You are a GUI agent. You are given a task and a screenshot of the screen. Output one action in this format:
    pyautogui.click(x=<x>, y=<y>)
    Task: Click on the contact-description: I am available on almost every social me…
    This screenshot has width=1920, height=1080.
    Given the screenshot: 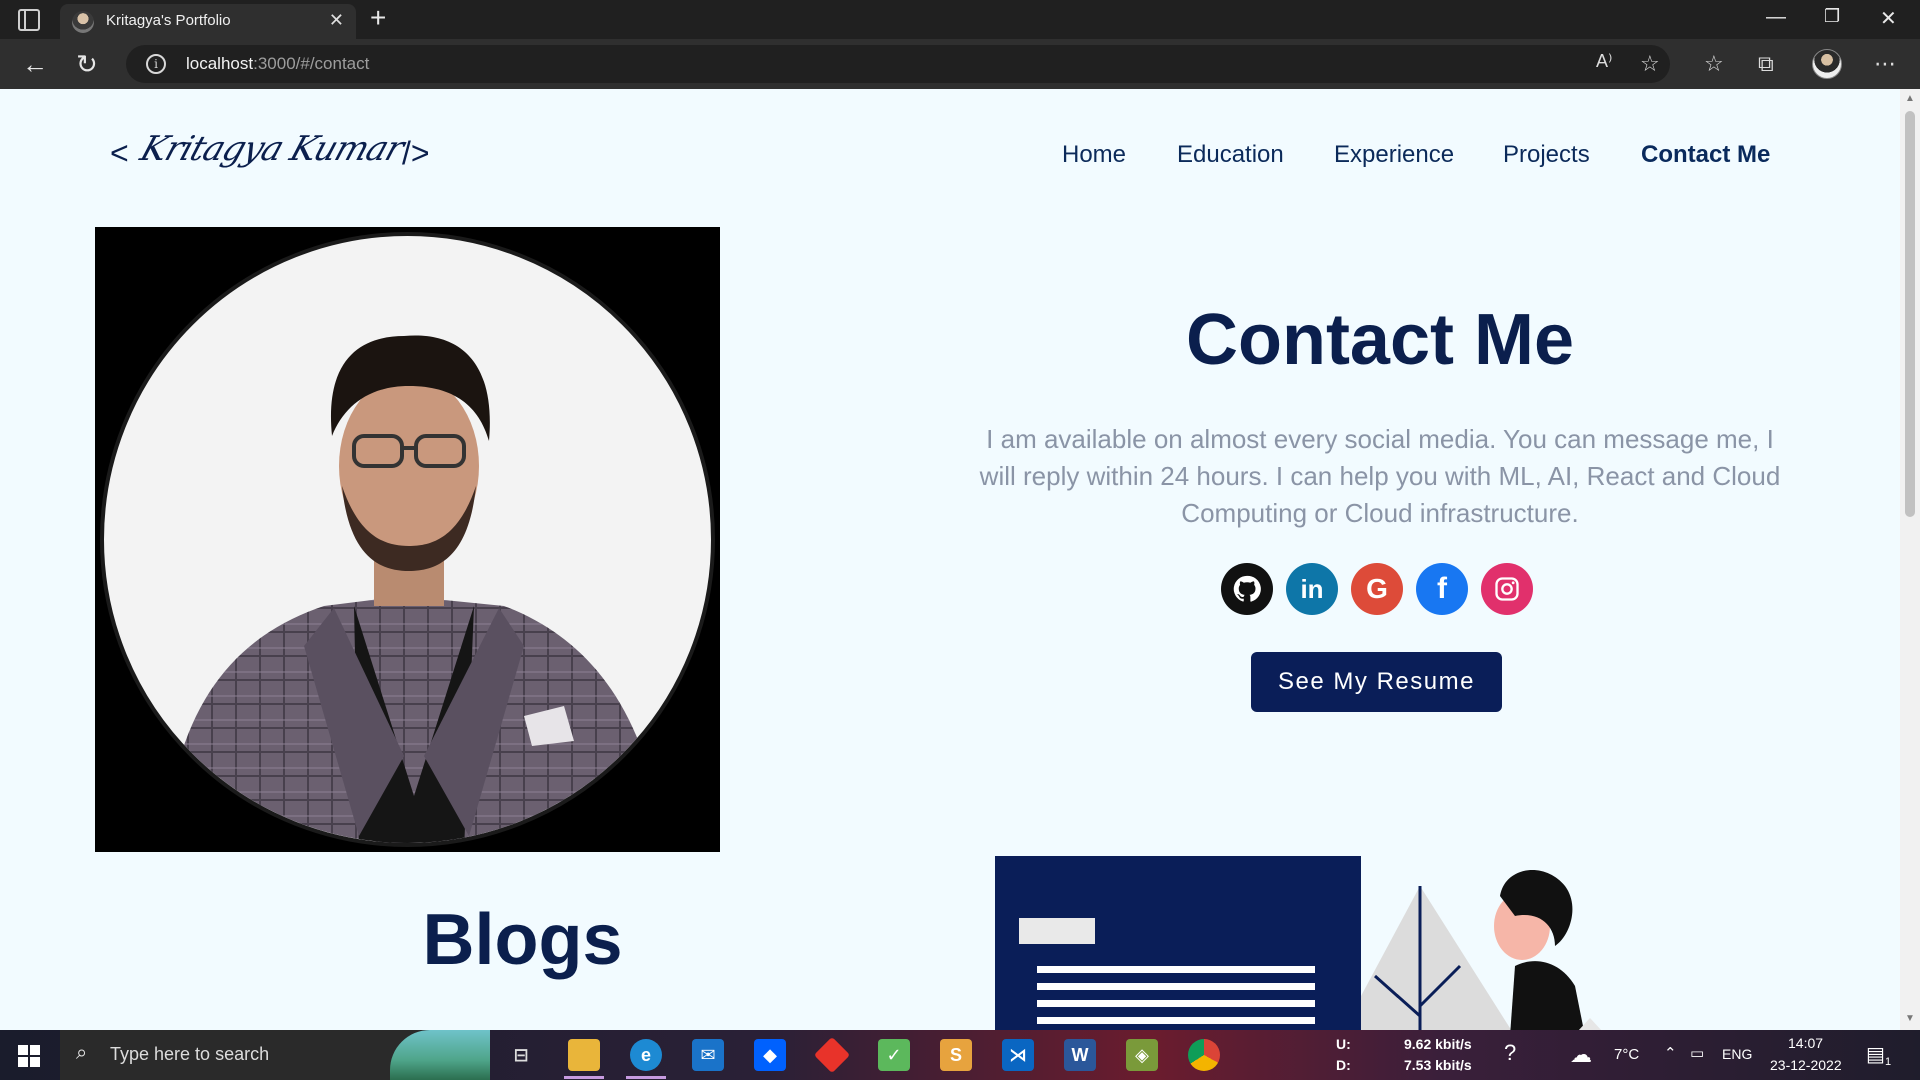 What is the action you would take?
    pyautogui.click(x=1380, y=476)
    